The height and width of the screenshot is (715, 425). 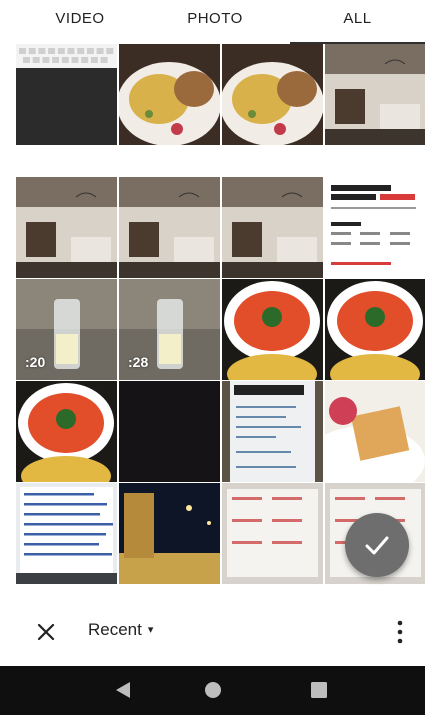 What do you see at coordinates (357, 22) in the screenshot?
I see `tab-all: ALL` at bounding box center [357, 22].